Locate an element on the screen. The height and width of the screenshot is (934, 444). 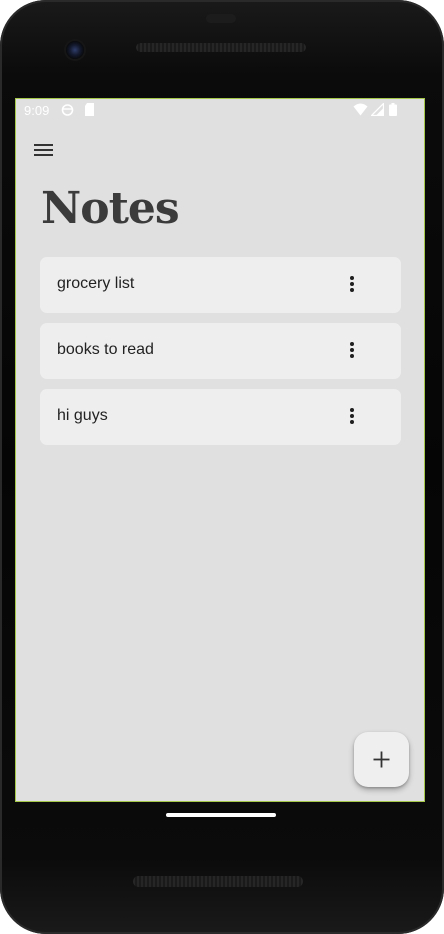
top-sensor-slot is located at coordinates (221, 18).